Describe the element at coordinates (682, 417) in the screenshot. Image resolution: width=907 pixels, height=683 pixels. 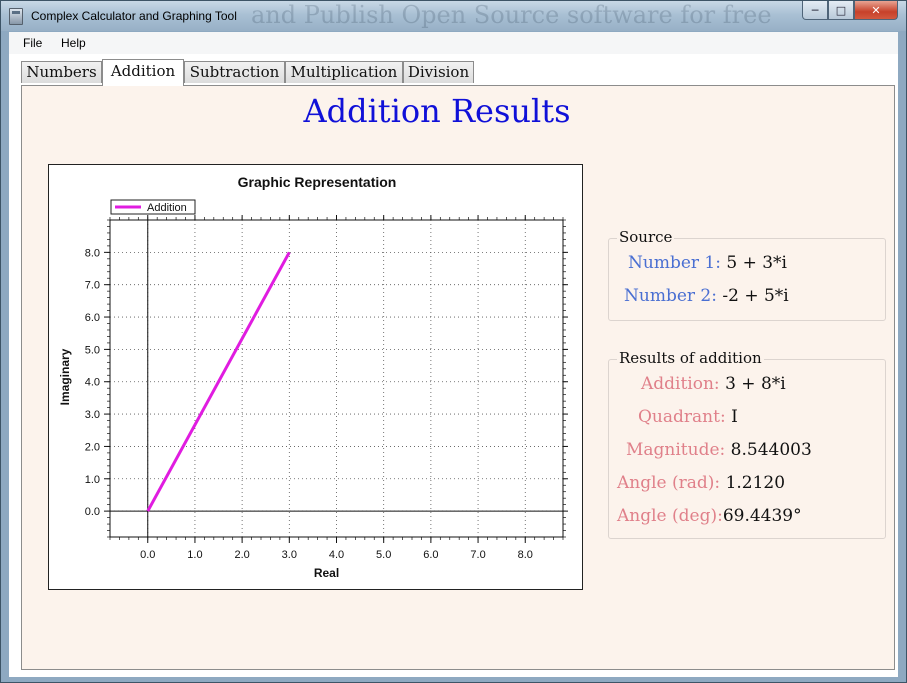
I see `quadrant-label: Quadrant:` at that location.